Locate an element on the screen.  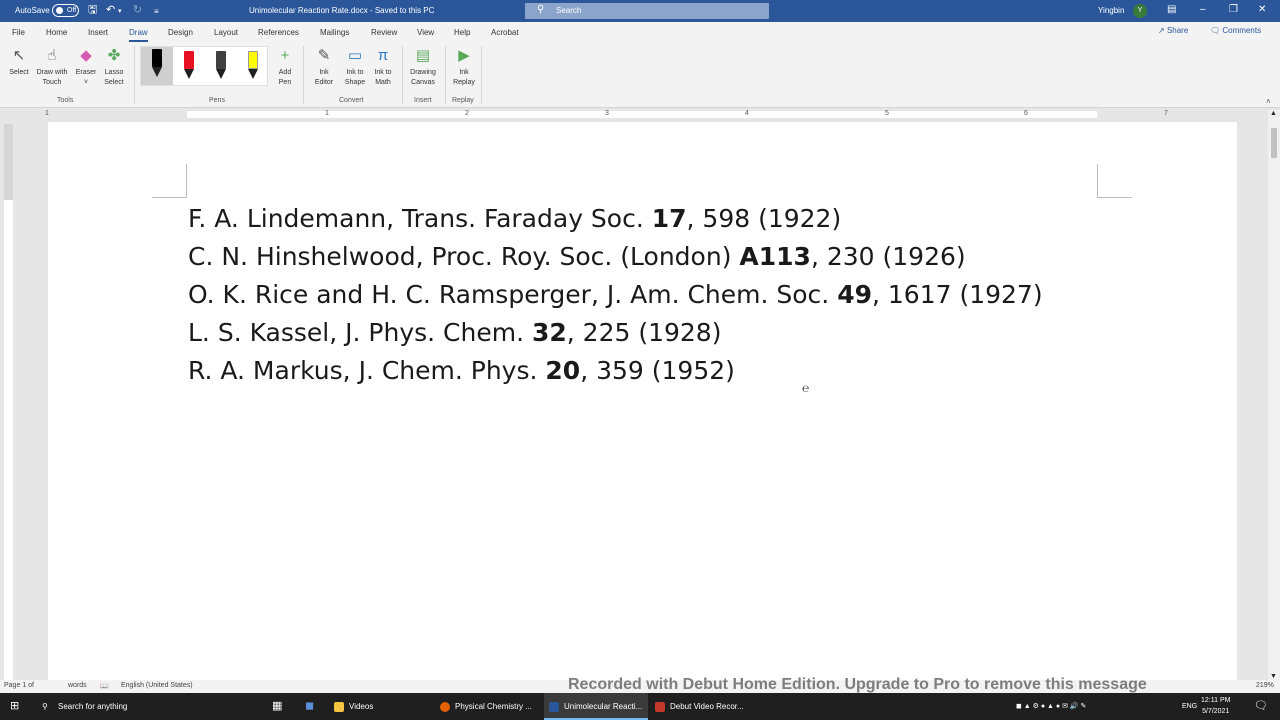
lasso-icon: ✤ is located at coordinates (114, 55).